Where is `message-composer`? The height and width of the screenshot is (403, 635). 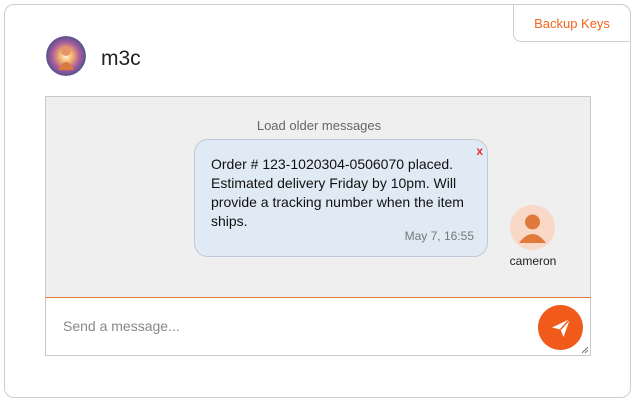 message-composer is located at coordinates (318, 326).